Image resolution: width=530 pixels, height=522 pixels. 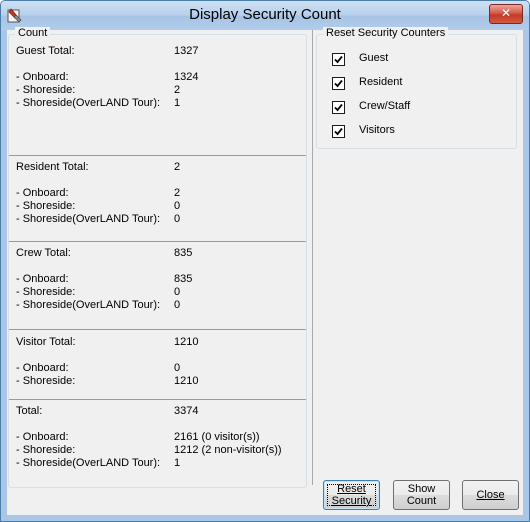 What do you see at coordinates (46, 450) in the screenshot?
I see `overall-shoreside-label: - Shoreside:` at bounding box center [46, 450].